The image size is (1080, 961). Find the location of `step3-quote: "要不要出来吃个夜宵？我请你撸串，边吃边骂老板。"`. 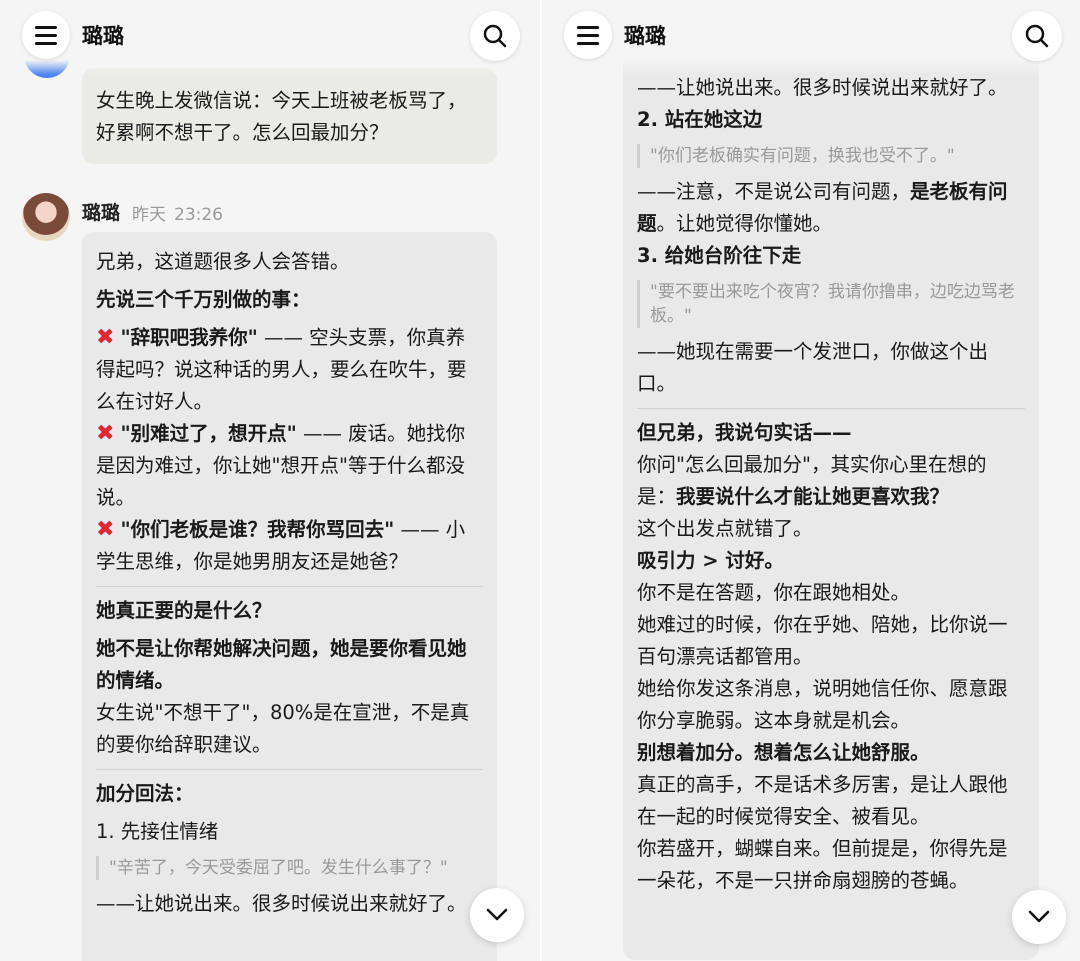

step3-quote: "要不要出来吃个夜宵？我请你撸串，边吃边骂老板。" is located at coordinates (831, 304).